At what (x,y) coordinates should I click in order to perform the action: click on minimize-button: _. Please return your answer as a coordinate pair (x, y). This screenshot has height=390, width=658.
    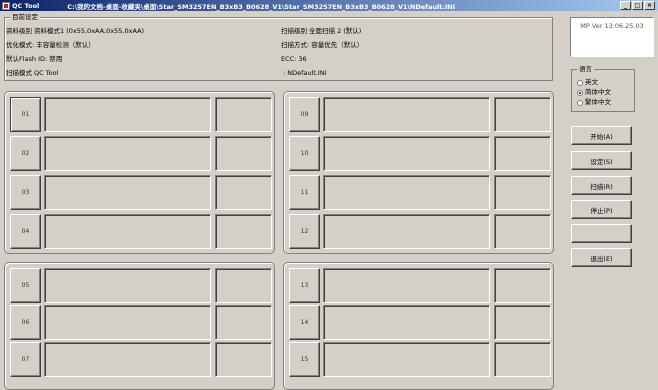
    Looking at the image, I should click on (625, 5).